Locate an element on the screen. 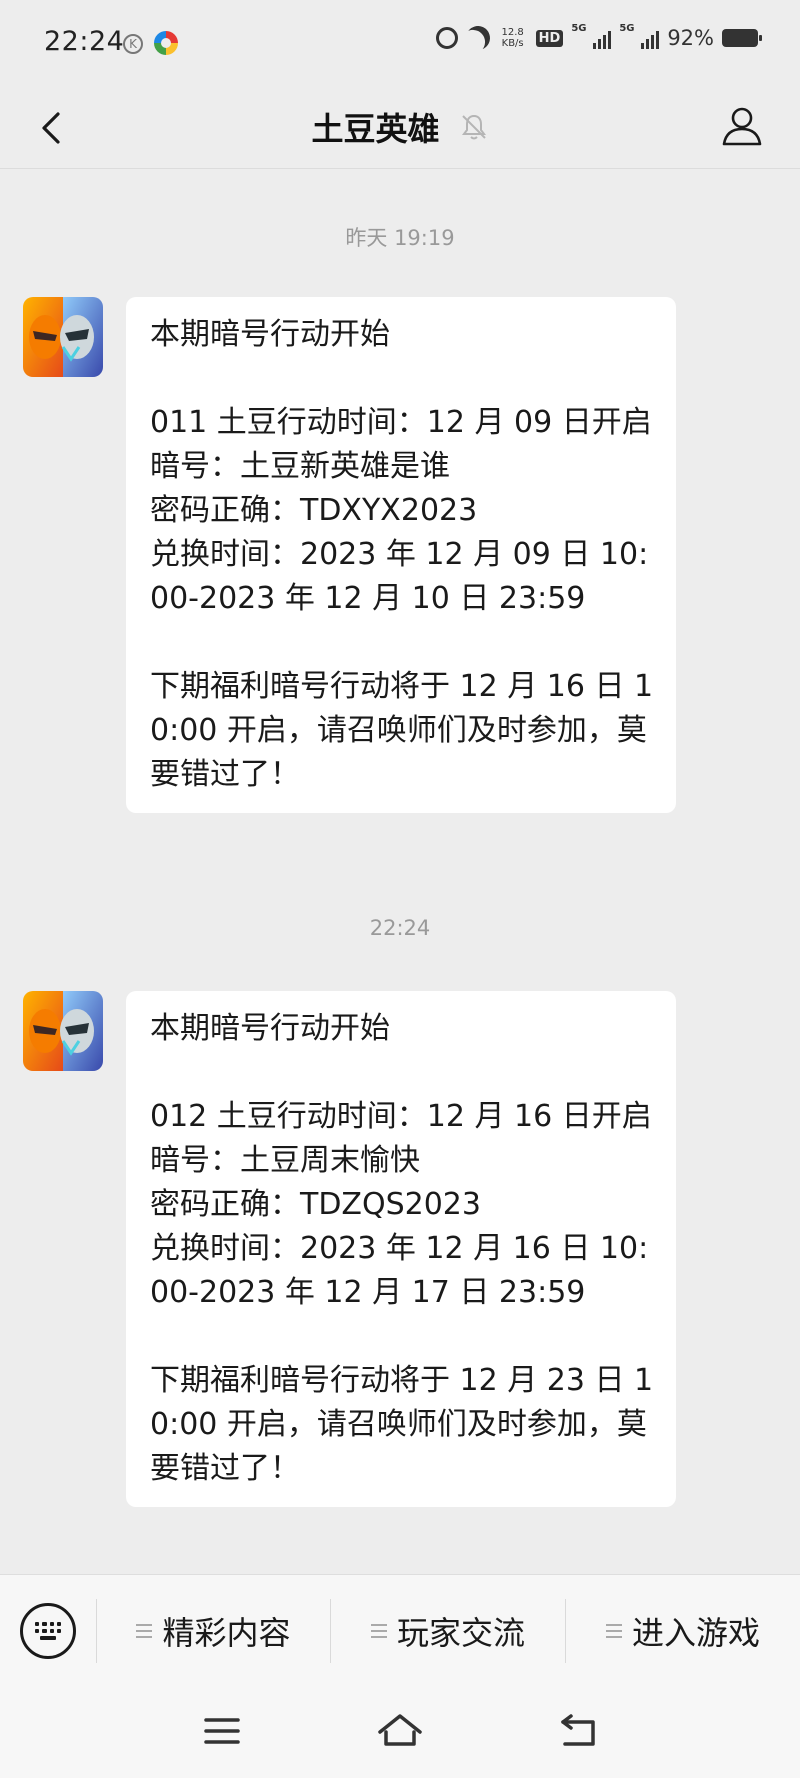 This screenshot has height=1778, width=800. status-time: 22:24 is located at coordinates (84, 41).